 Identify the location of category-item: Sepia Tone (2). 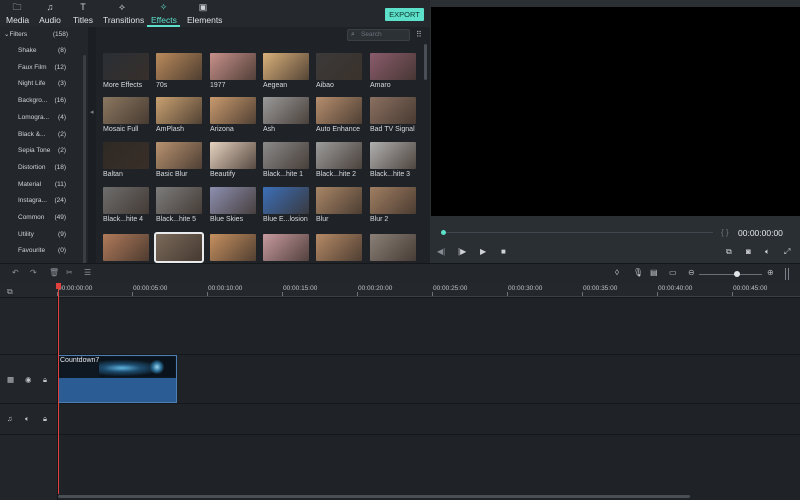
(44, 151).